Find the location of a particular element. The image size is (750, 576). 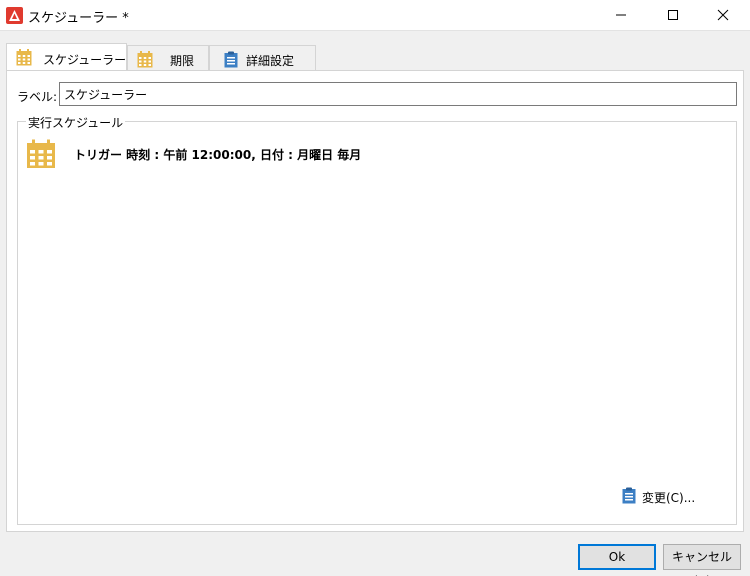

tab-advanced-settings: 詳細設定 is located at coordinates (262, 58).